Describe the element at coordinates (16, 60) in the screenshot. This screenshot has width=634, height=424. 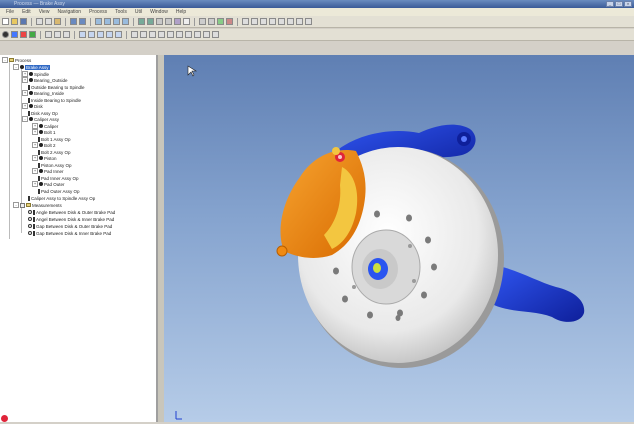
I see `tree-node-process: - Process` at that location.